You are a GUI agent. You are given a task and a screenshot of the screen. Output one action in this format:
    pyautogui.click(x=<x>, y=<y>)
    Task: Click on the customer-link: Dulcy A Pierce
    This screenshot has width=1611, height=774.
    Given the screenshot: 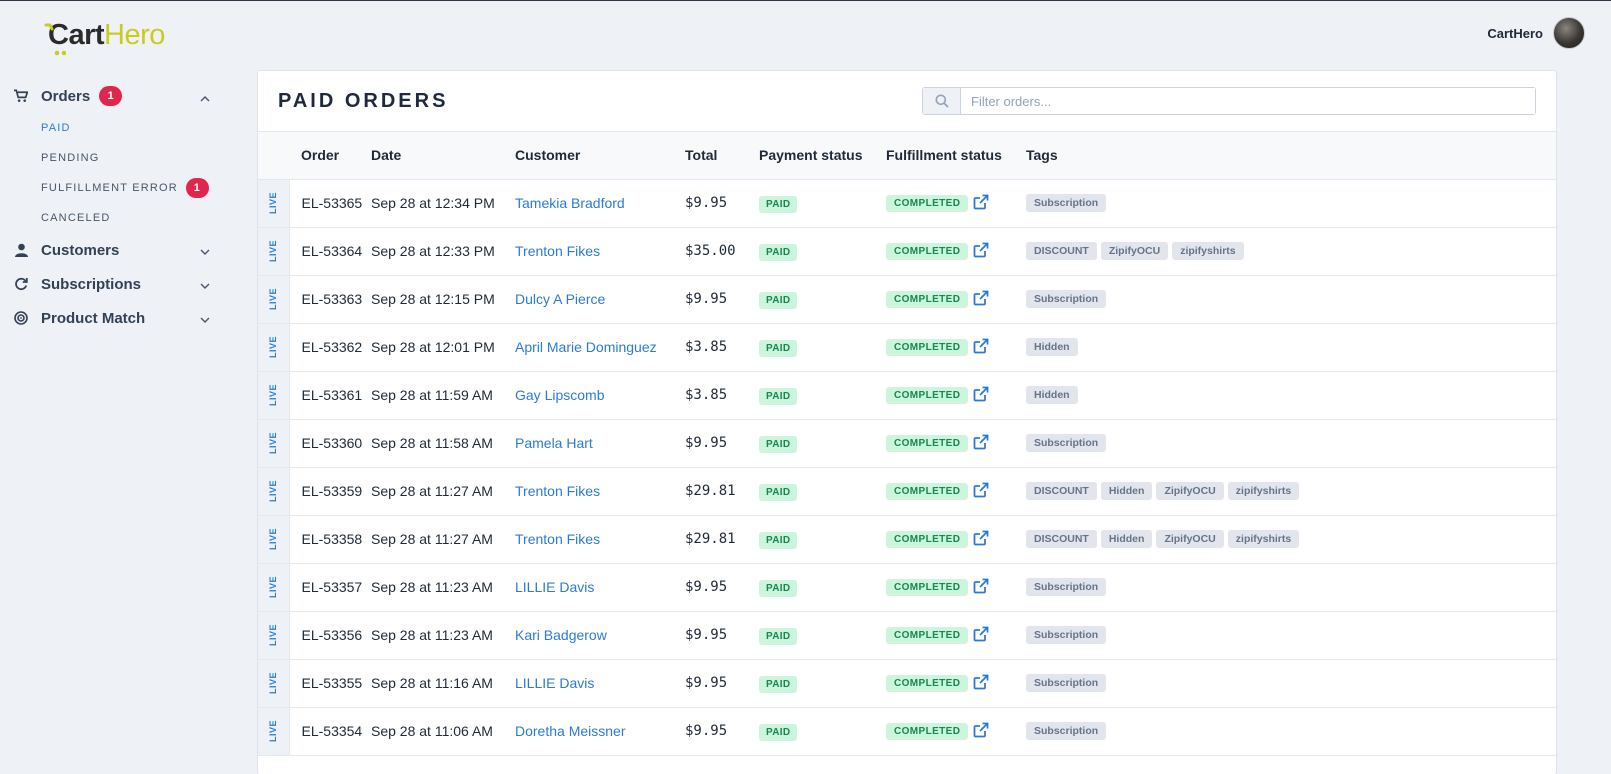 What is the action you would take?
    pyautogui.click(x=560, y=299)
    